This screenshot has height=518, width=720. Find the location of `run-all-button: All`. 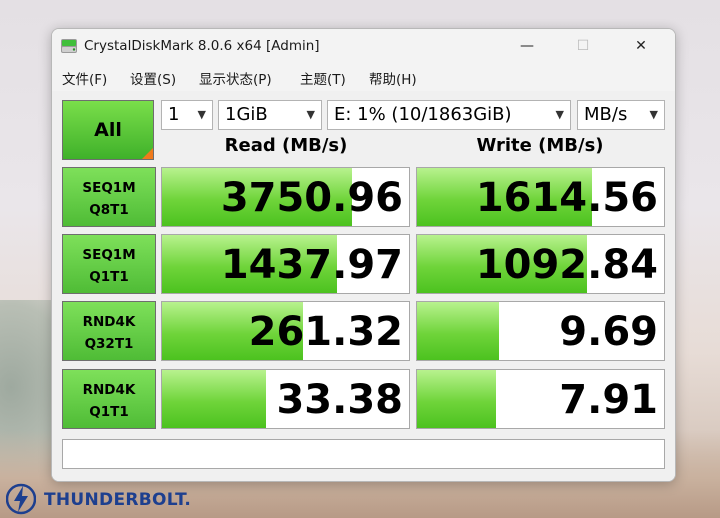

run-all-button: All is located at coordinates (108, 130).